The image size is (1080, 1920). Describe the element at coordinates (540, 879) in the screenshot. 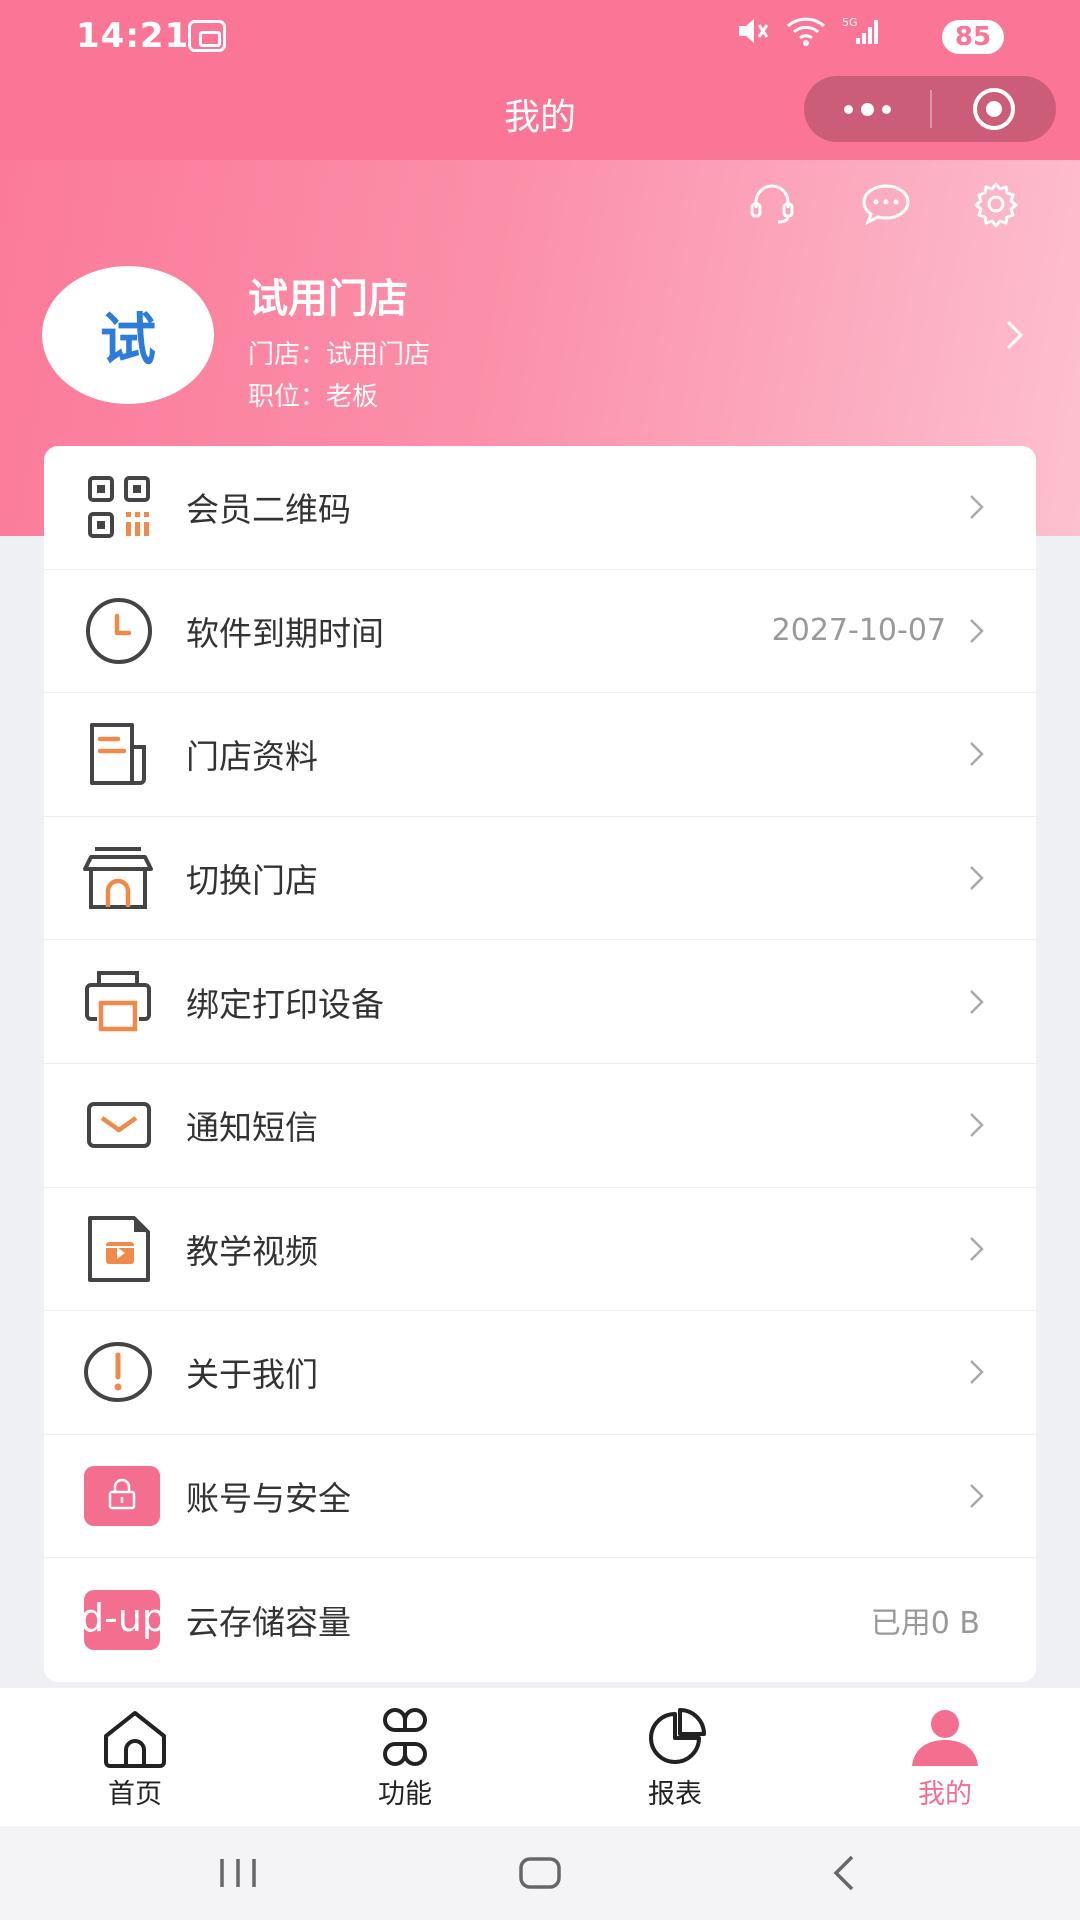

I see `menu-item-switch-store: 切换门店` at that location.